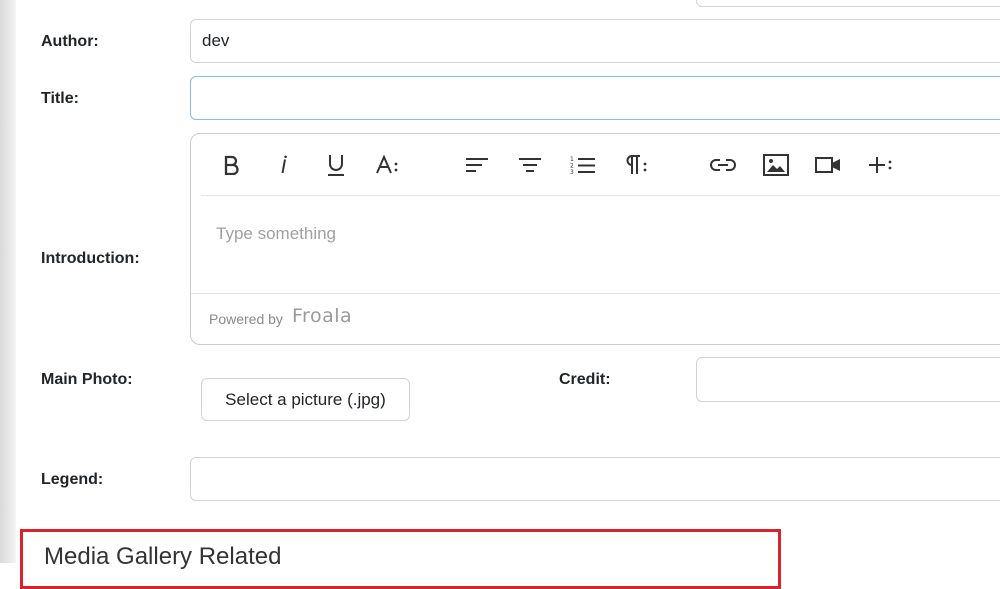  Describe the element at coordinates (848, 3) in the screenshot. I see `partial-input-top` at that location.